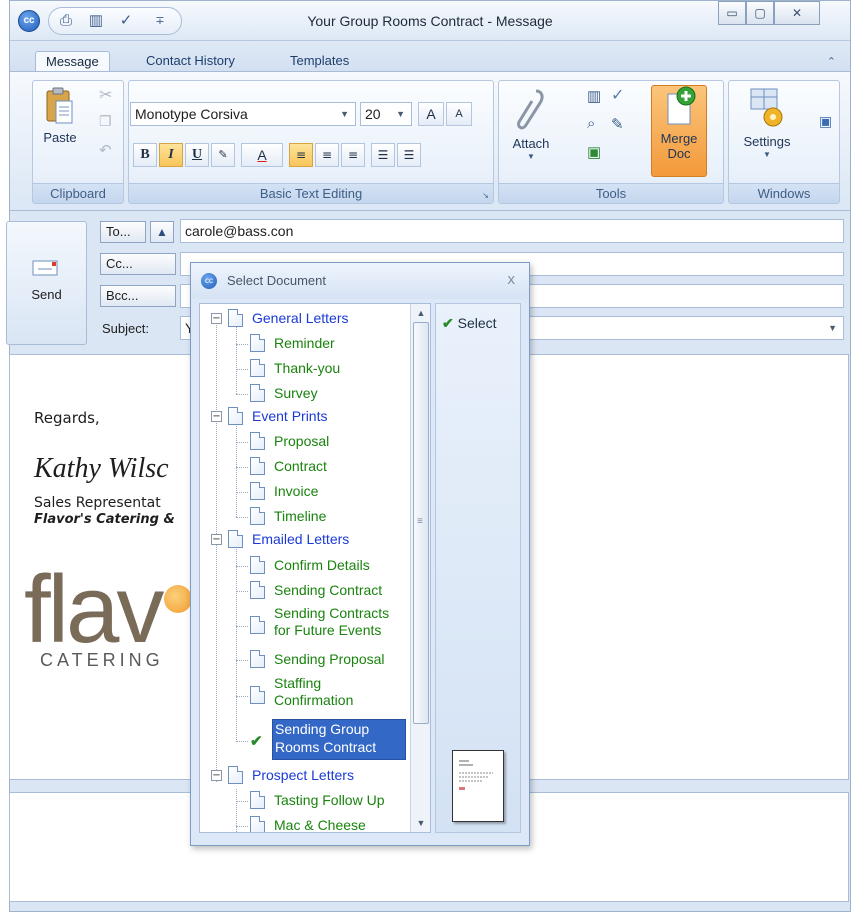 The image size is (851, 912). I want to click on spell-check-small-icon: ✓, so click(617, 95).